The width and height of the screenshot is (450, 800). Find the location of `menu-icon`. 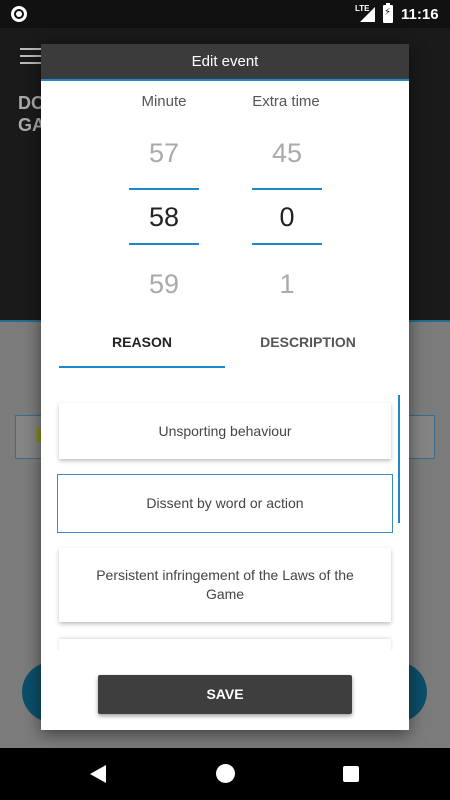

menu-icon is located at coordinates (31, 56).